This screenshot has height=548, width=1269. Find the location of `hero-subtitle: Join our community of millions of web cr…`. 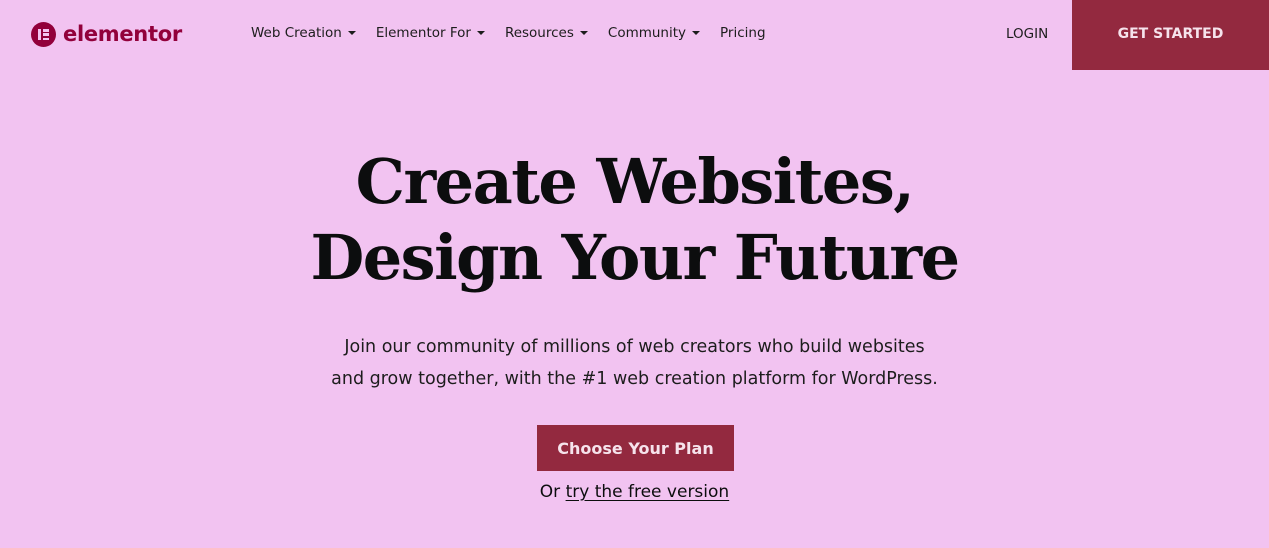

hero-subtitle: Join our community of millions of web cr… is located at coordinates (634, 363).